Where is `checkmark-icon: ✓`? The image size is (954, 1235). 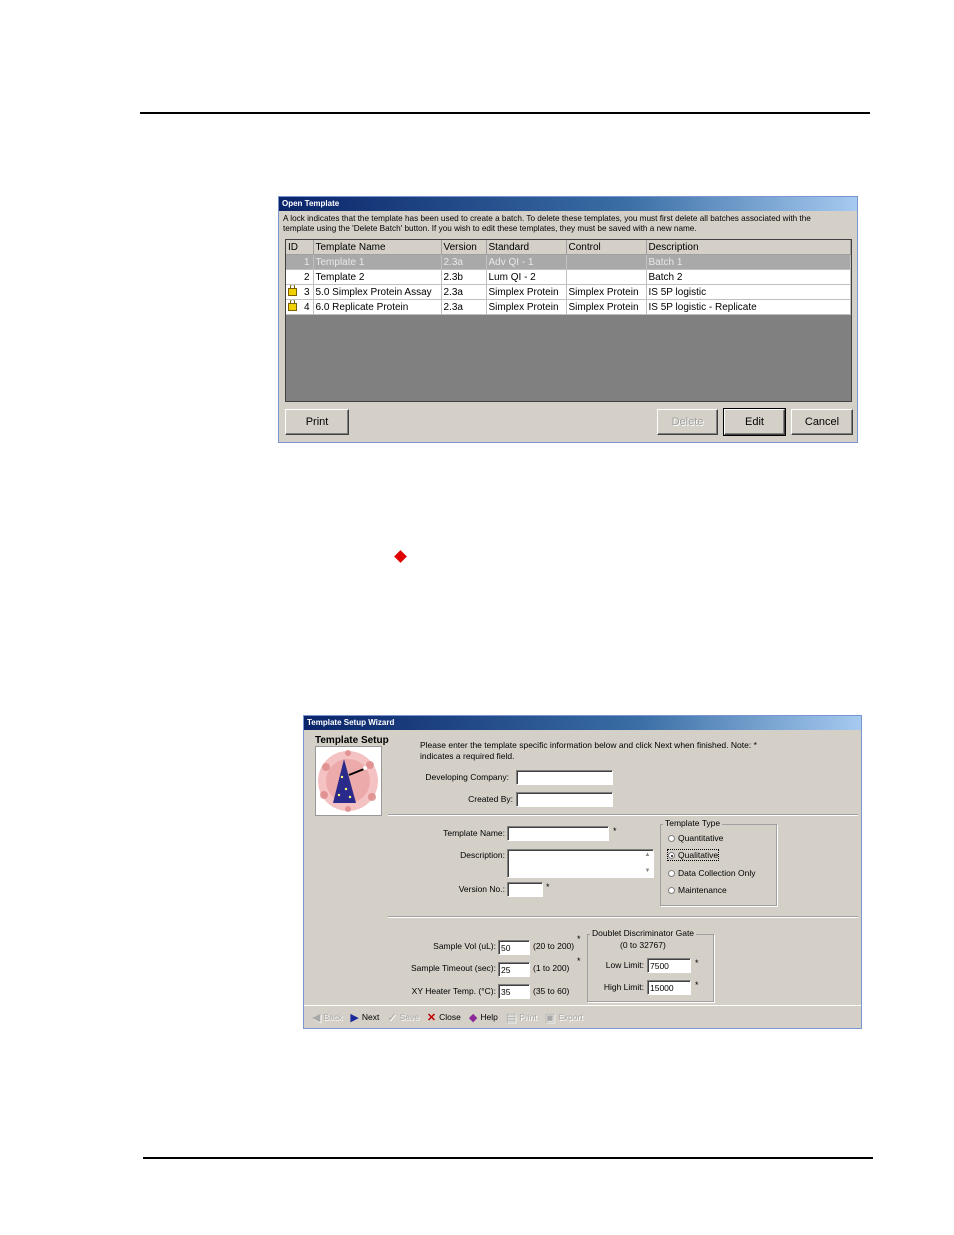
checkmark-icon: ✓ is located at coordinates (392, 1017).